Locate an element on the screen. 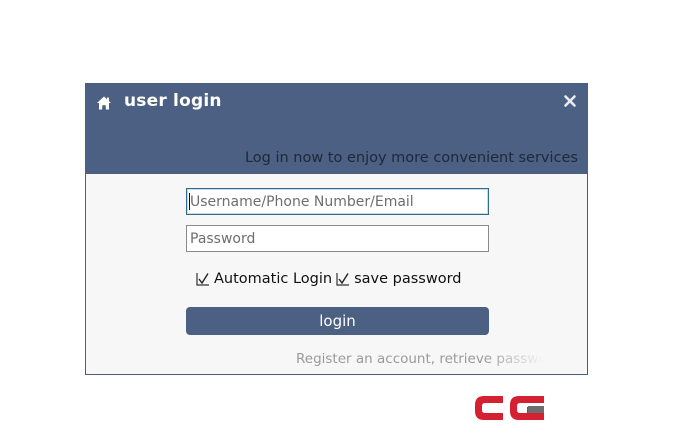  automatic-login-checkbox: Automatic Login is located at coordinates (264, 279).